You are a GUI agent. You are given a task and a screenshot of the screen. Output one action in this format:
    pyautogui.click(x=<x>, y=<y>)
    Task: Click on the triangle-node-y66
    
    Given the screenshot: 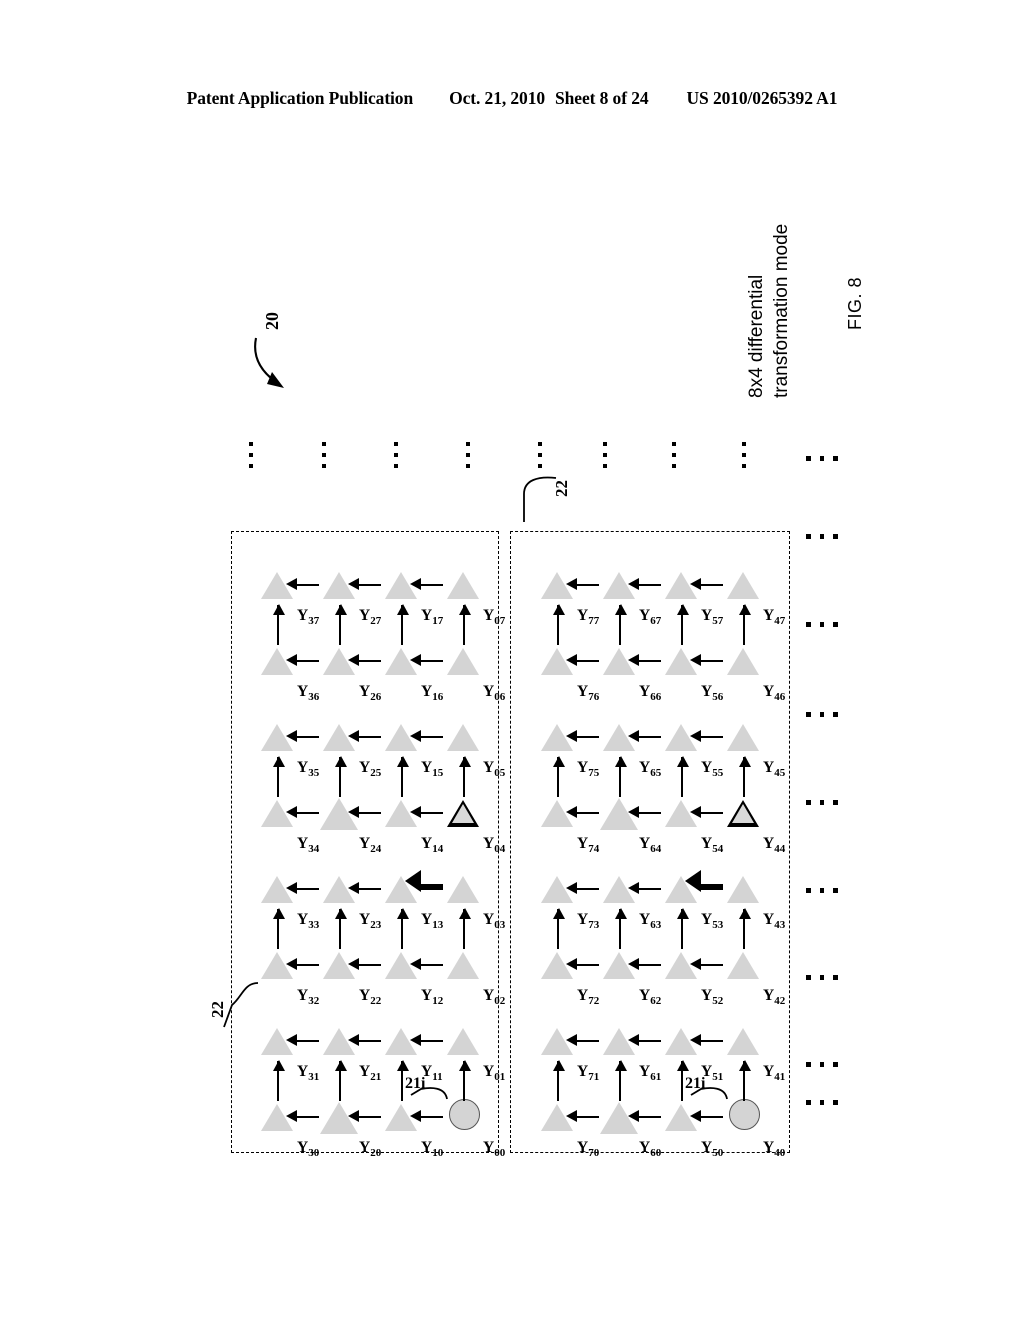 What is the action you would take?
    pyautogui.click(x=619, y=661)
    